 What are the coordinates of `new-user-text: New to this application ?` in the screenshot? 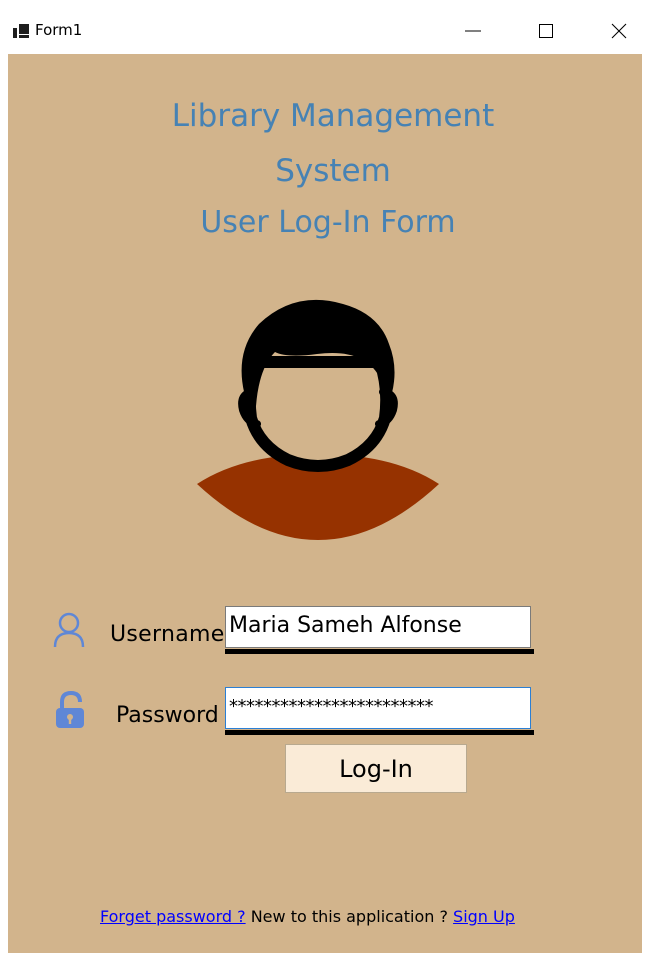 It's located at (349, 916).